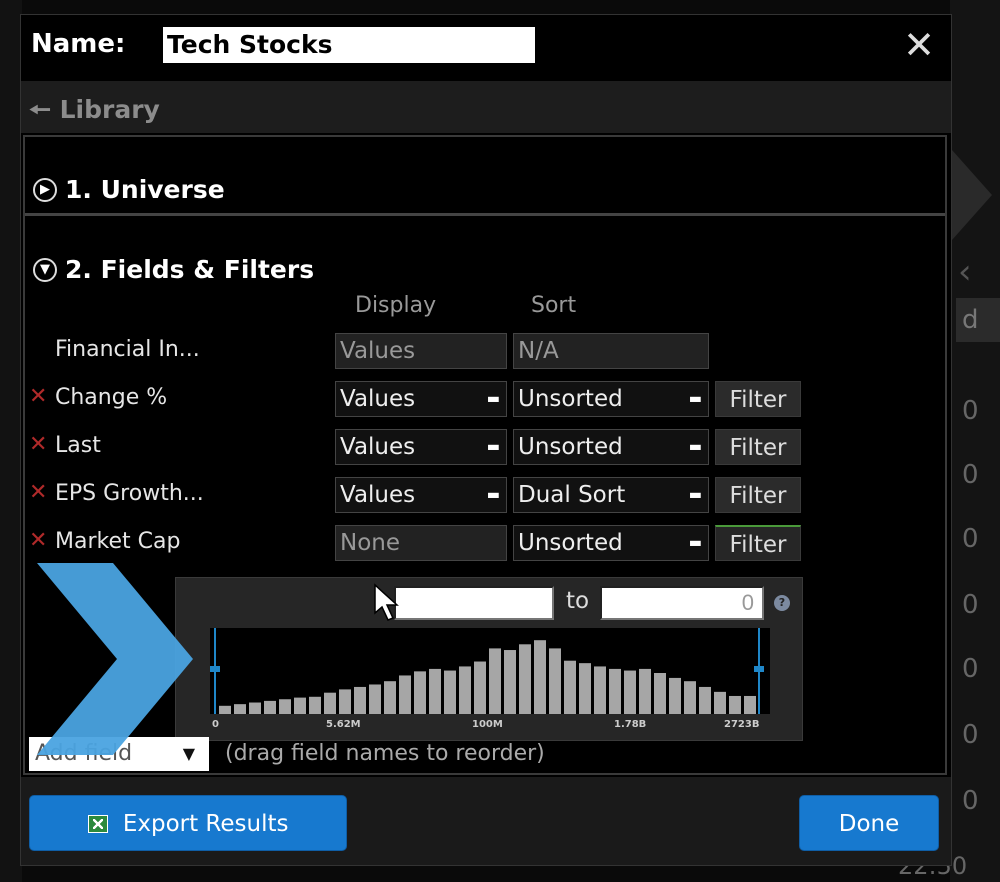  I want to click on expand-arrow-right-icon: ▶, so click(45, 189).